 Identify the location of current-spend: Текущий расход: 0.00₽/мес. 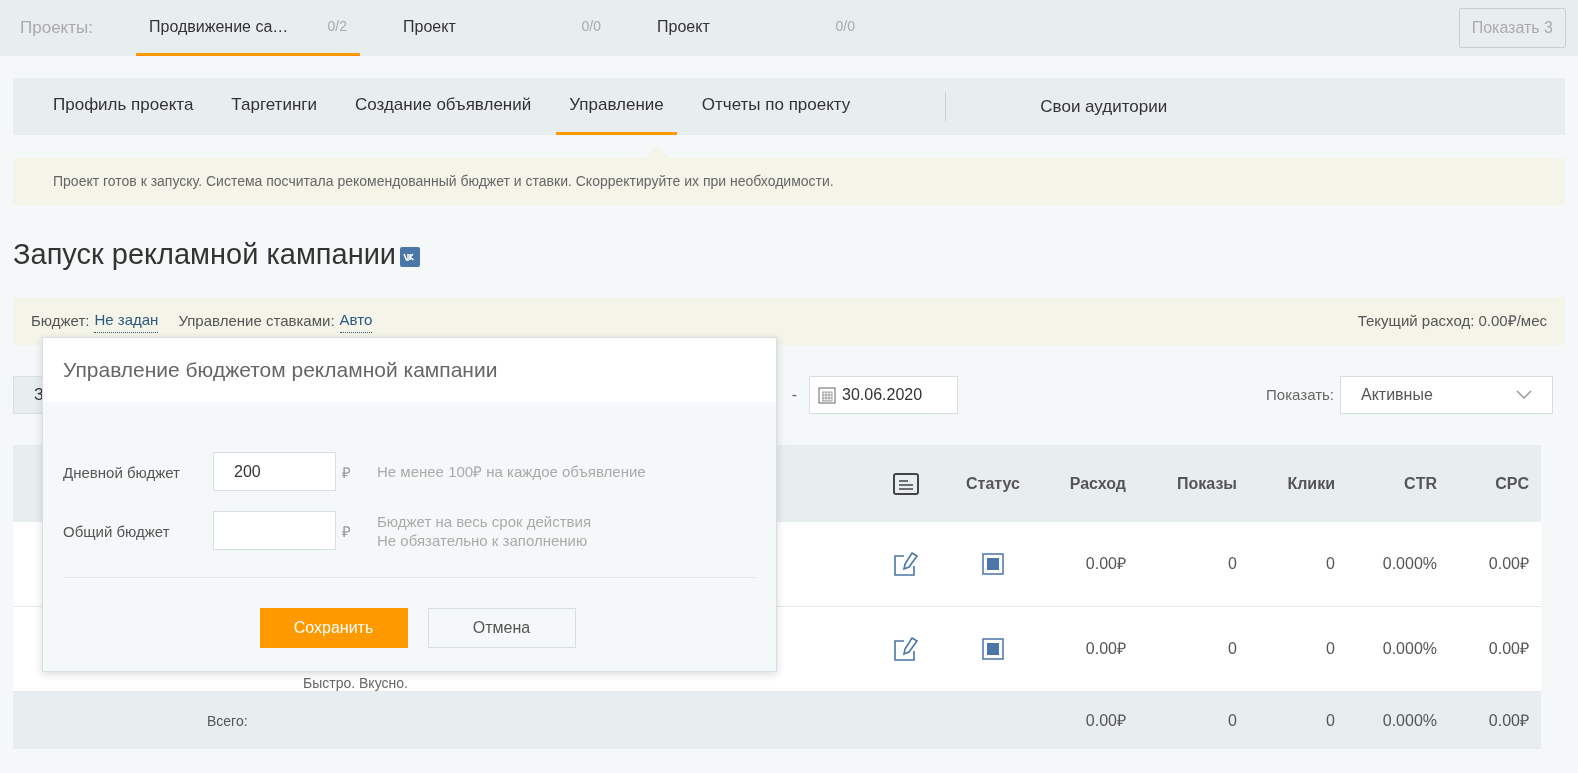
(1452, 320).